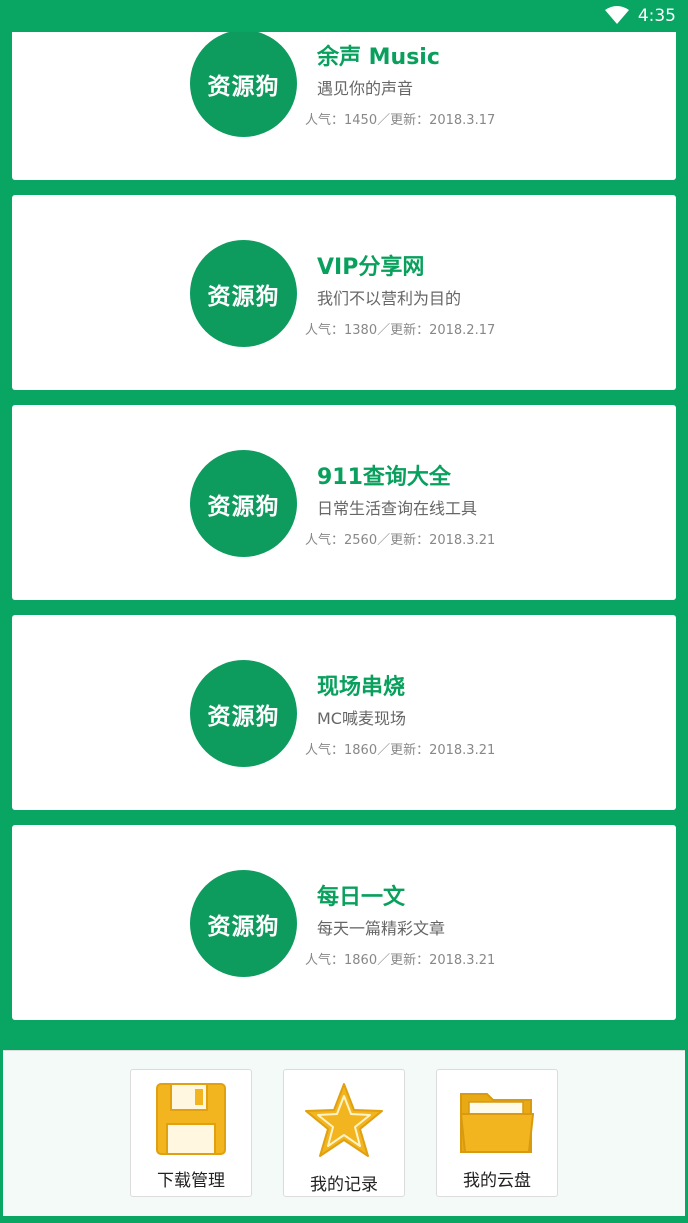 This screenshot has height=1223, width=688. What do you see at coordinates (191, 1119) in the screenshot?
I see `floppy-disk-icon` at bounding box center [191, 1119].